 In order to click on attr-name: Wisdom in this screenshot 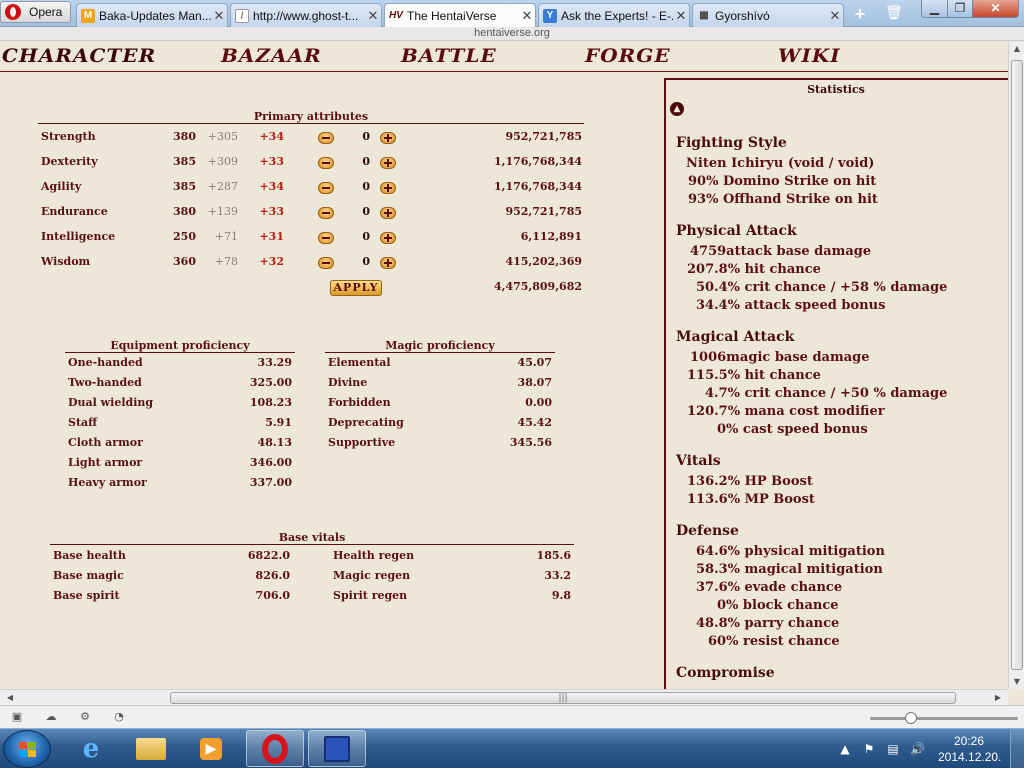, I will do `click(66, 261)`.